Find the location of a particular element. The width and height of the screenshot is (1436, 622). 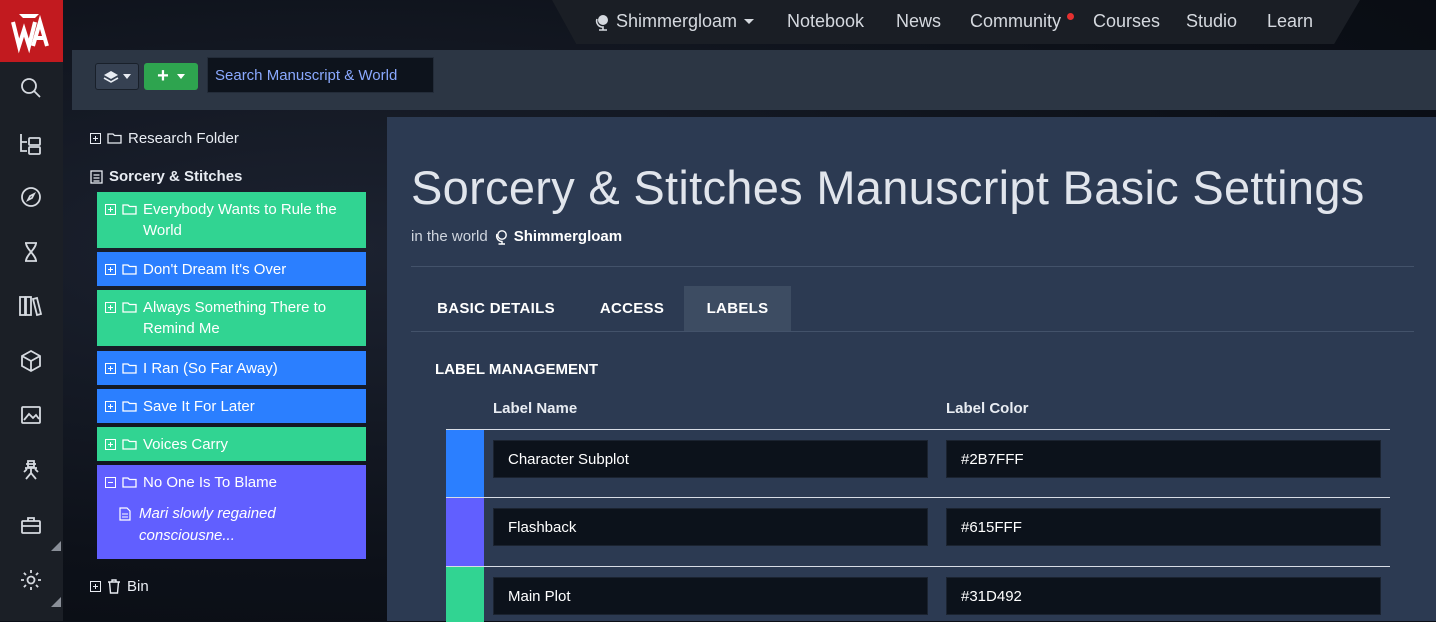

nav-world-selector: Shimmergloam is located at coordinates (674, 21).